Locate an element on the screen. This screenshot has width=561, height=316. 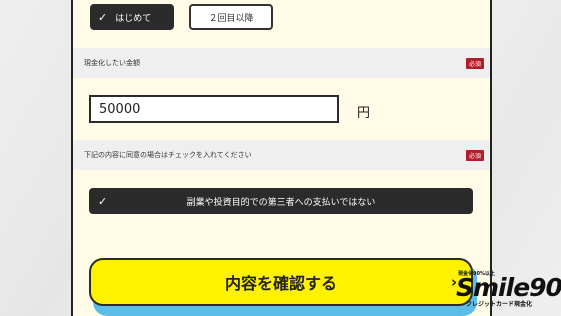
logo-name: Smile90 is located at coordinates (508, 287).